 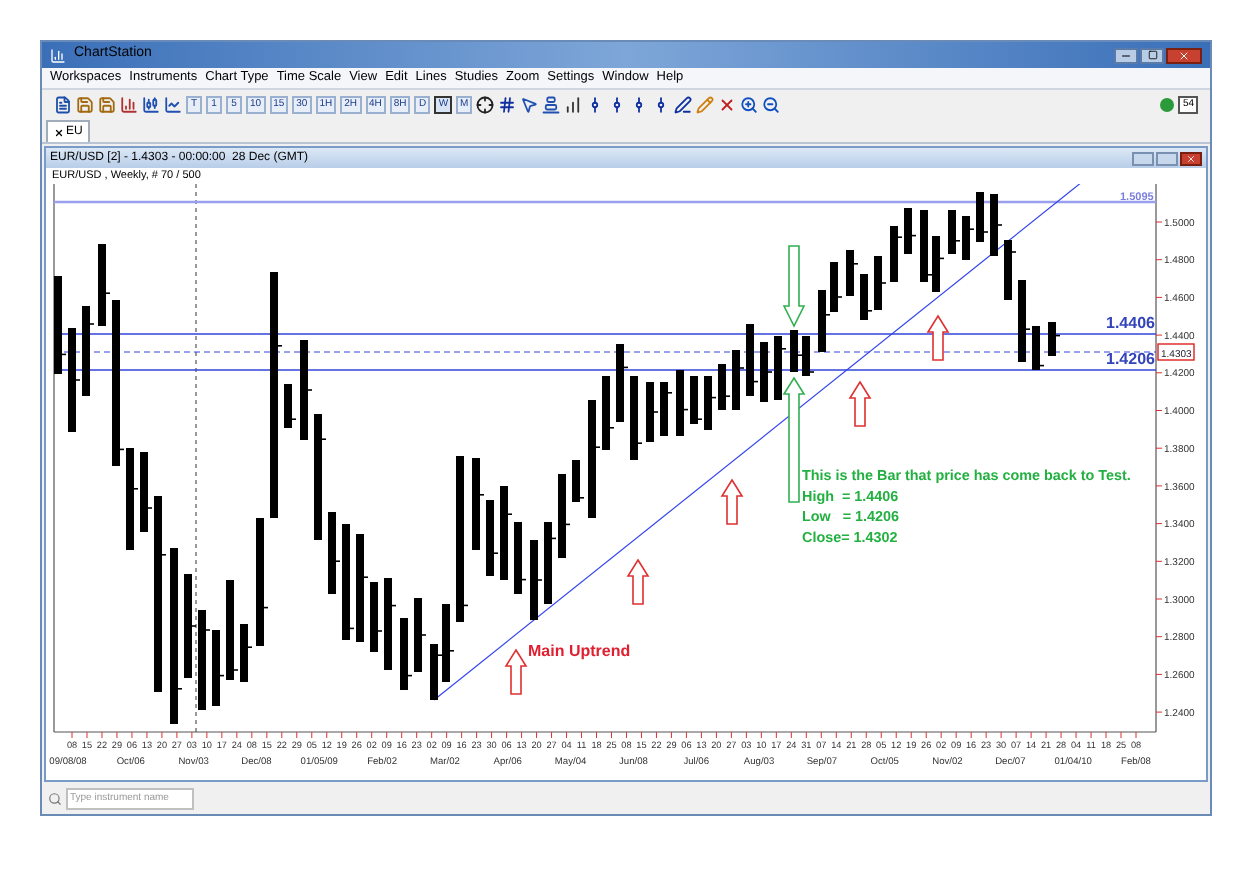 I want to click on hash-icon, so click(x=507, y=104).